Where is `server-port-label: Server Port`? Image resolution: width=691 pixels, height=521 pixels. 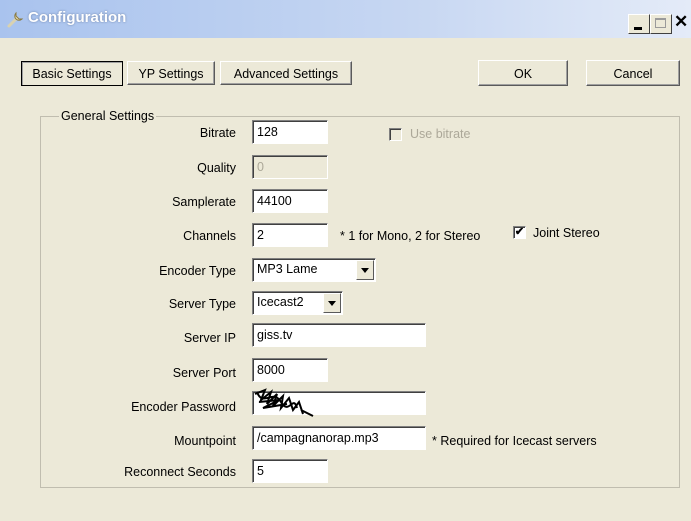
server-port-label: Server Port is located at coordinates (204, 373).